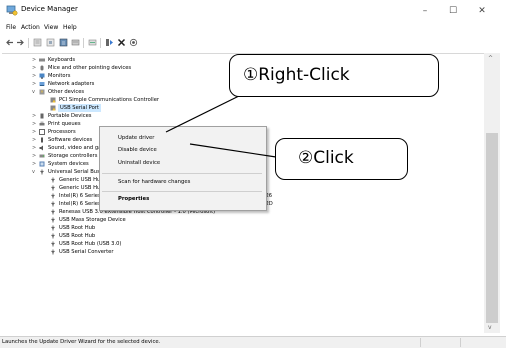  Describe the element at coordinates (482, 11) in the screenshot. I see `close-button: ✕` at that location.